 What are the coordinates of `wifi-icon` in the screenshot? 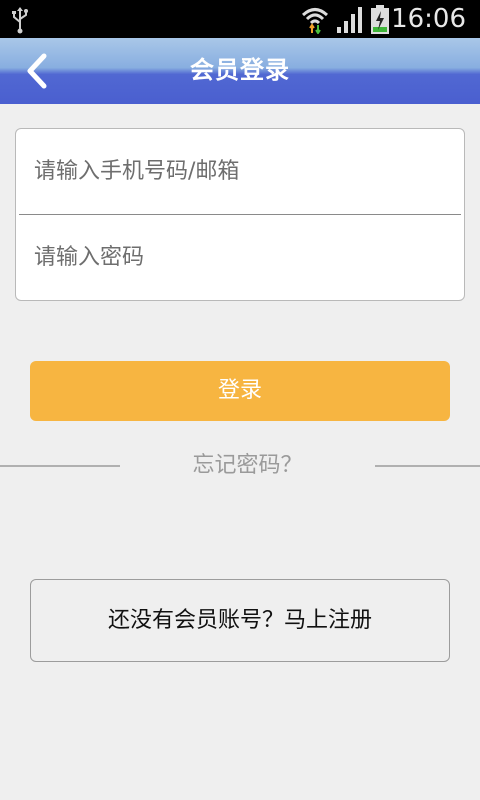 It's located at (315, 21).